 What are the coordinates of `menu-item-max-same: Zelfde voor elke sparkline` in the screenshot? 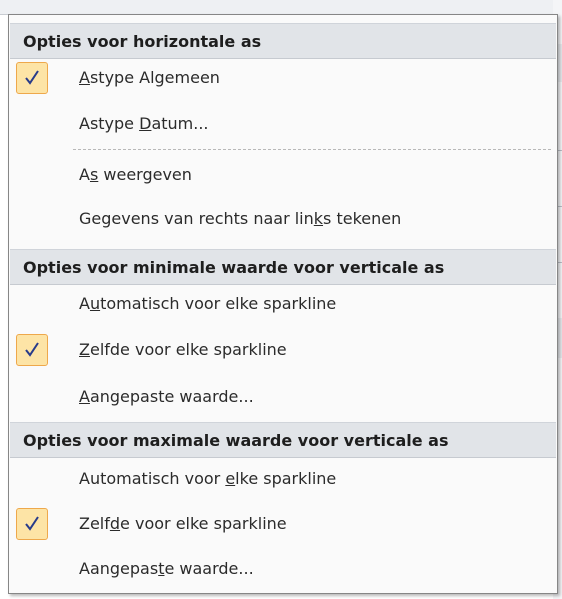 It's located at (283, 524).